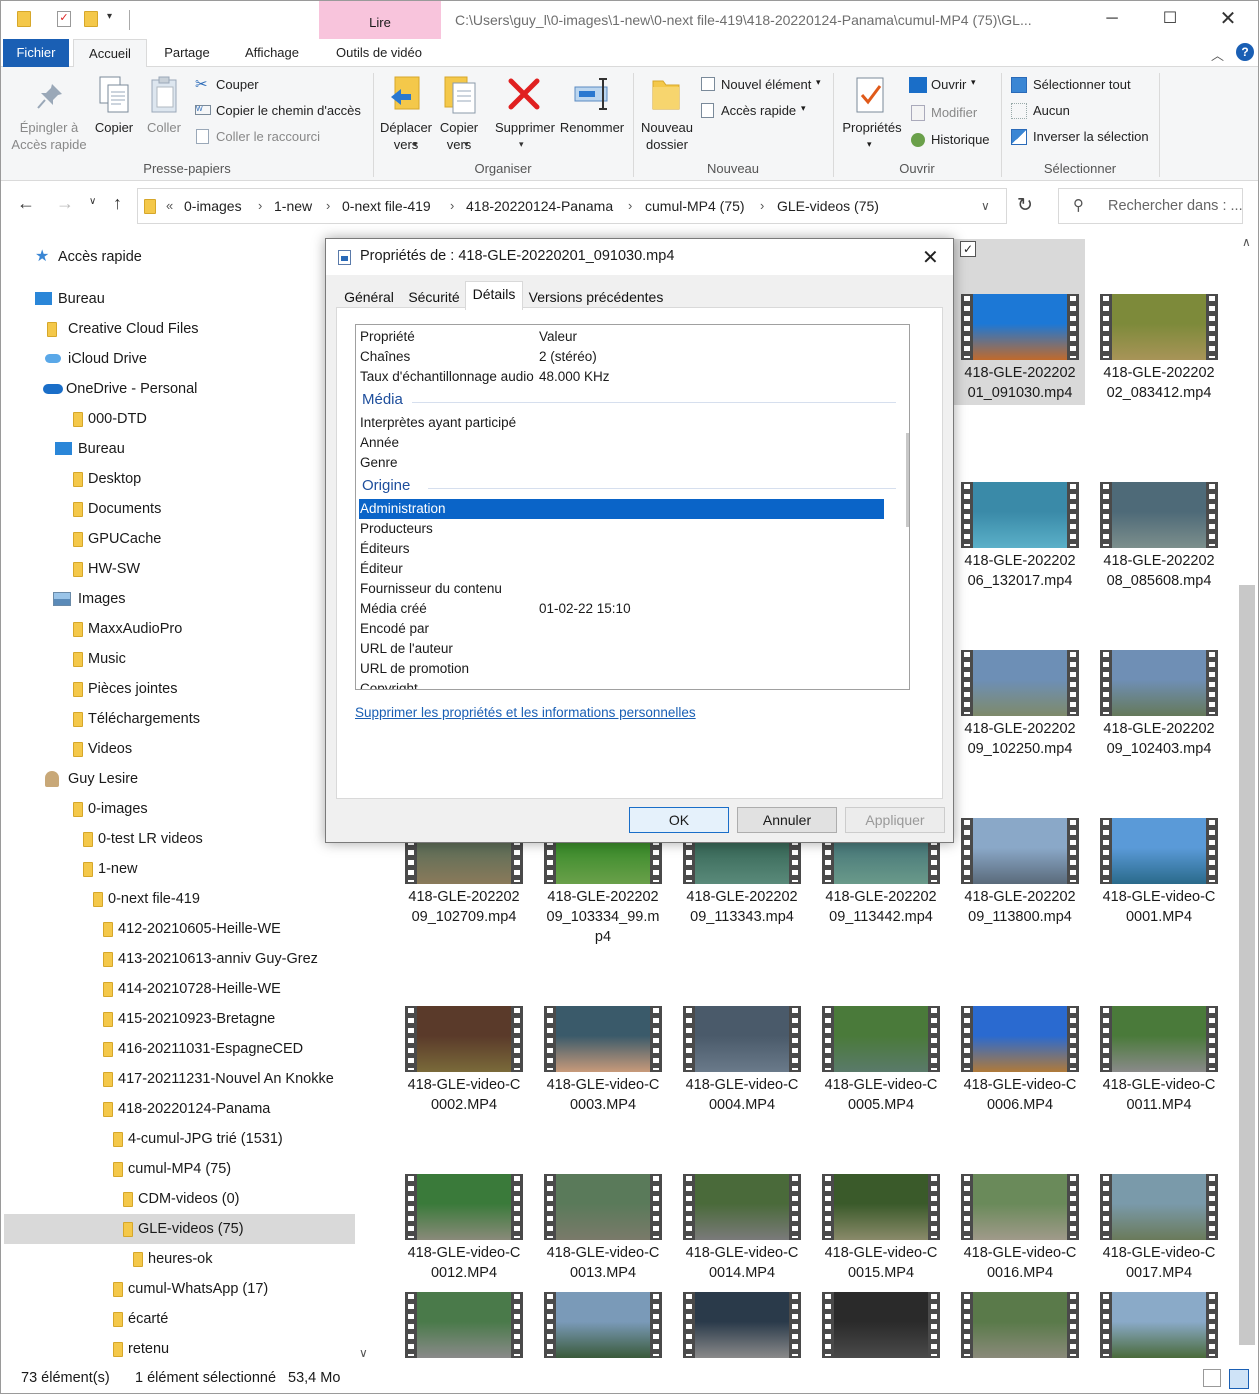 The image size is (1259, 1394). I want to click on scrollbar-thumb, so click(1247, 965).